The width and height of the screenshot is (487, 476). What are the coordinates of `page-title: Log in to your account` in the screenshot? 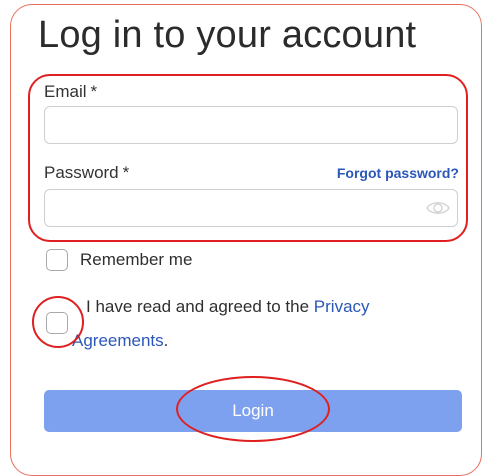 It's located at (227, 35).